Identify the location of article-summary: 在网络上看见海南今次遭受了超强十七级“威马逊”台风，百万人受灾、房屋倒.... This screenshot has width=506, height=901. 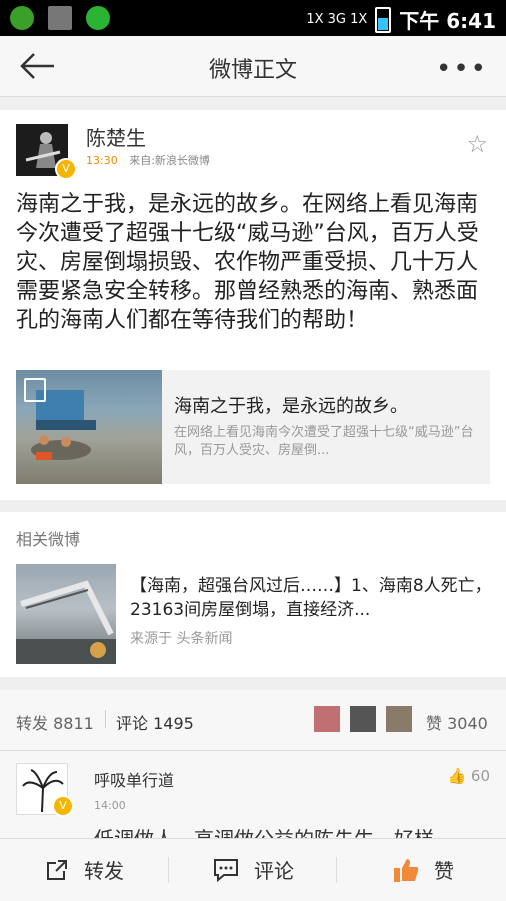
(324, 441).